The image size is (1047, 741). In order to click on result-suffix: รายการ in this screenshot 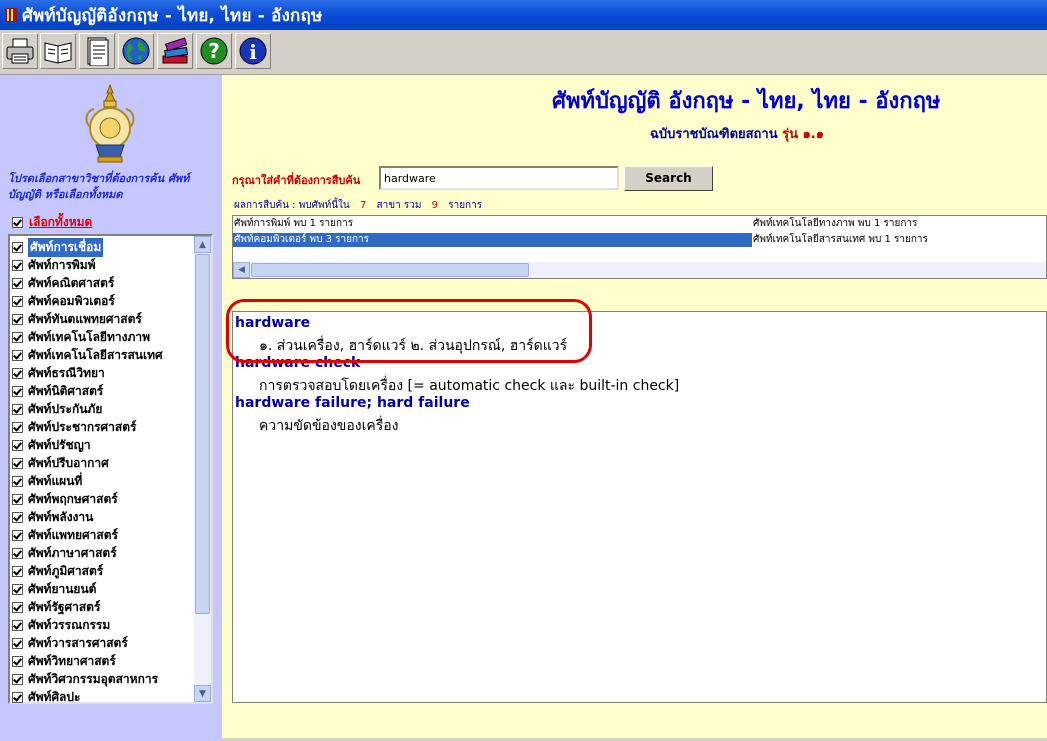, I will do `click(465, 205)`.